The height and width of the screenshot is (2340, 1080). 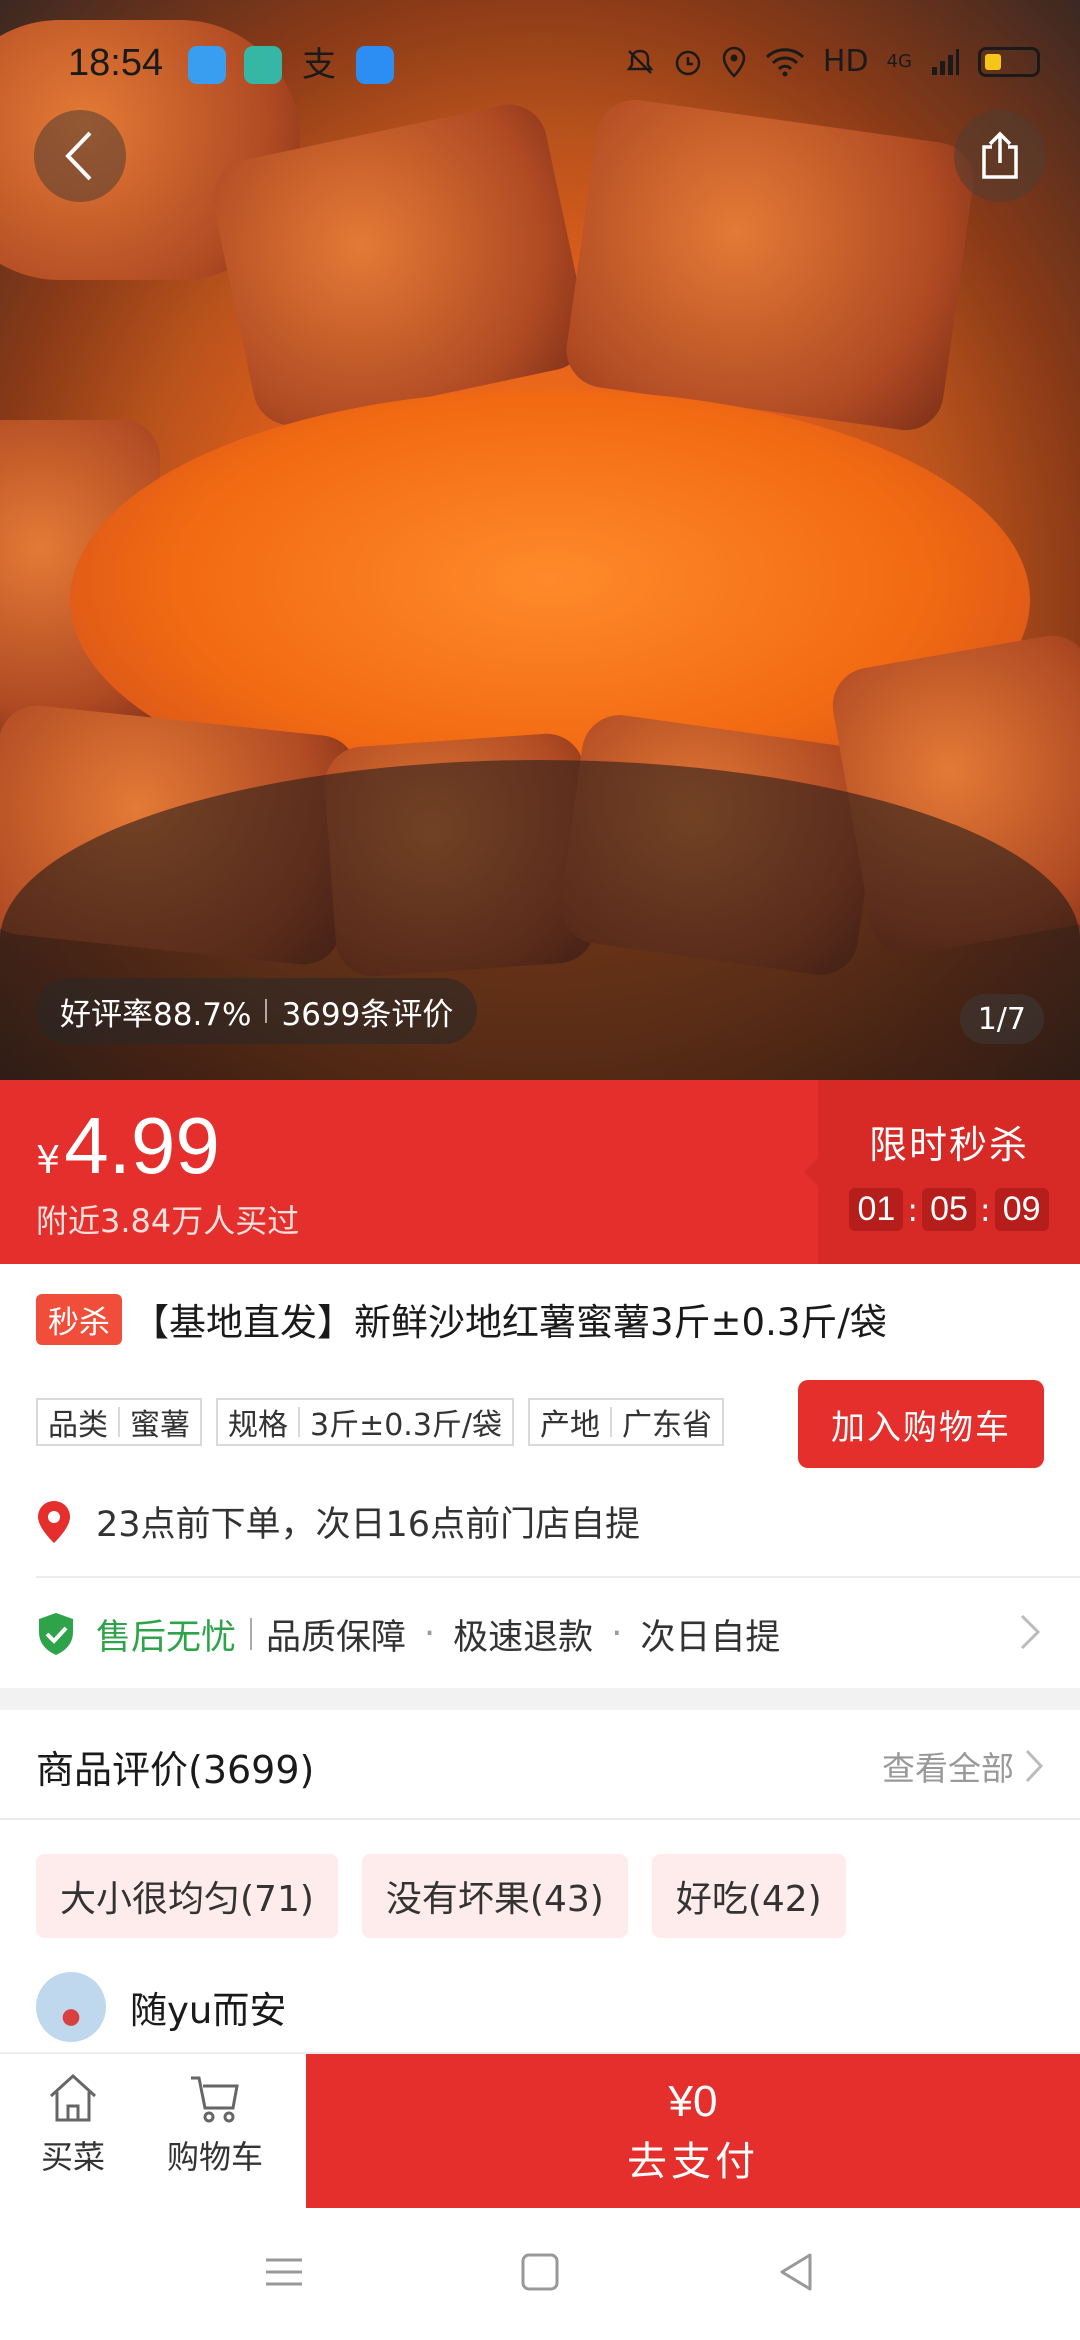 What do you see at coordinates (56, 1634) in the screenshot?
I see `shield-check-icon` at bounding box center [56, 1634].